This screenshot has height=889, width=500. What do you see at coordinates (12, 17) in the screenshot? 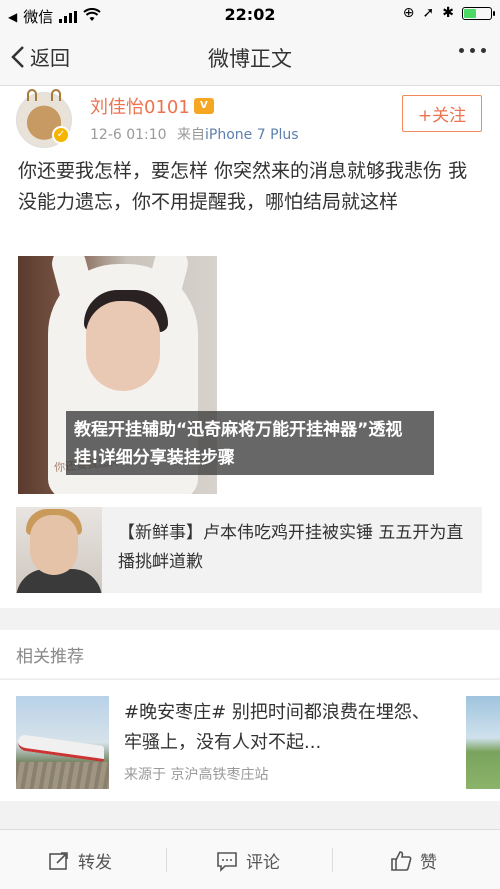
I see `back-to-app-icon: ◀` at bounding box center [12, 17].